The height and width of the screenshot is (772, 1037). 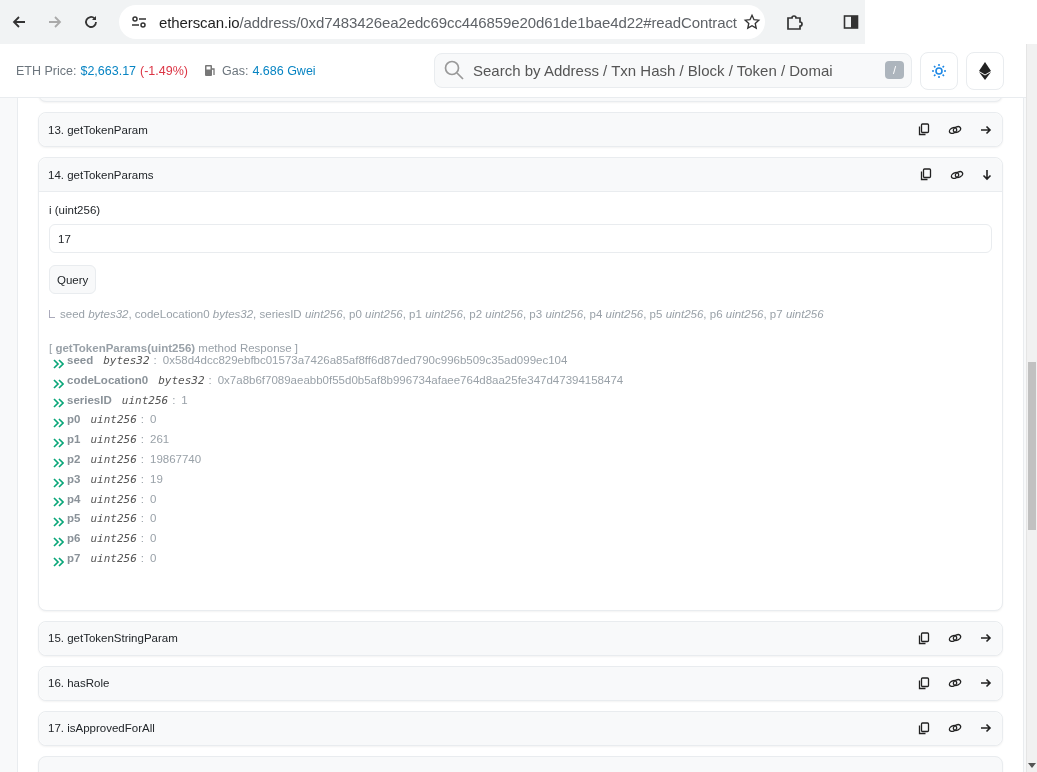 What do you see at coordinates (365, 360) in the screenshot?
I see `output-value: 0x58d4dcc829ebfbc01573a7426a85af8ff6d87ded790c996b509c35ad099ec104` at bounding box center [365, 360].